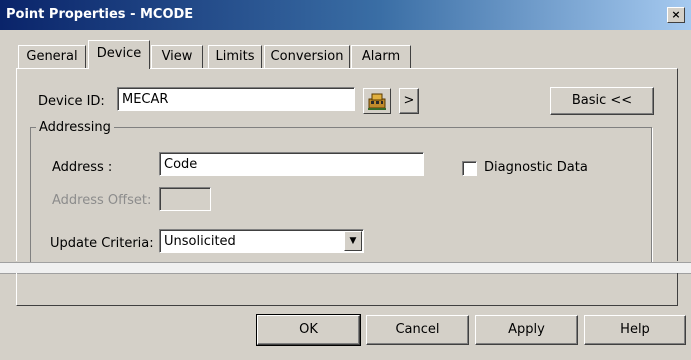 The height and width of the screenshot is (360, 691). Describe the element at coordinates (235, 56) in the screenshot. I see `tab-limits: Limits` at that location.